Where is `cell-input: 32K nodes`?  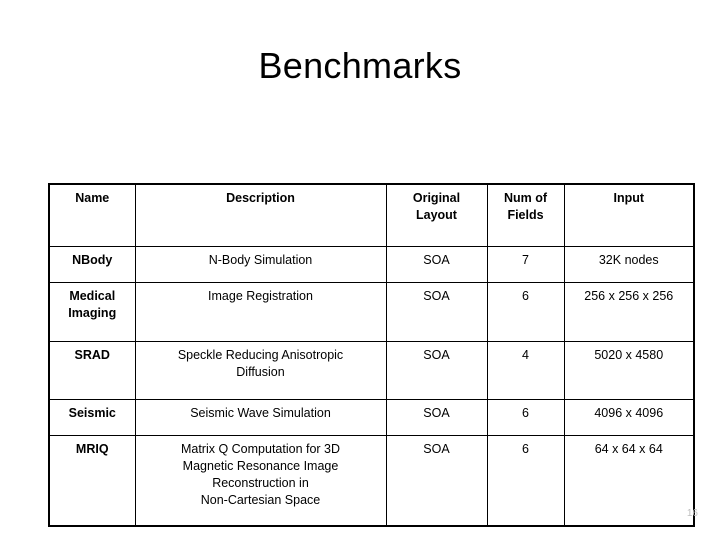 cell-input: 32K nodes is located at coordinates (629, 264).